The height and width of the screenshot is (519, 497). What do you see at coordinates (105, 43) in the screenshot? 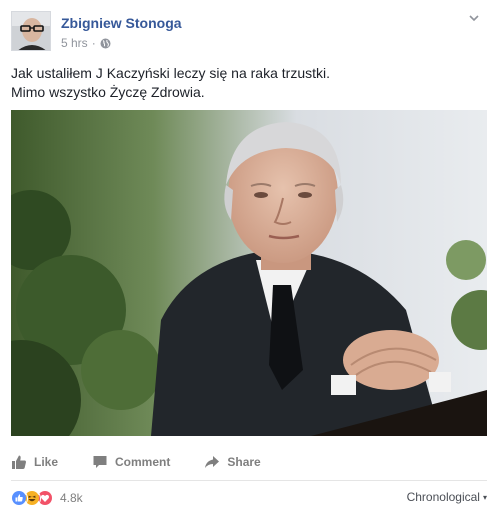
I see `globe-icon` at bounding box center [105, 43].